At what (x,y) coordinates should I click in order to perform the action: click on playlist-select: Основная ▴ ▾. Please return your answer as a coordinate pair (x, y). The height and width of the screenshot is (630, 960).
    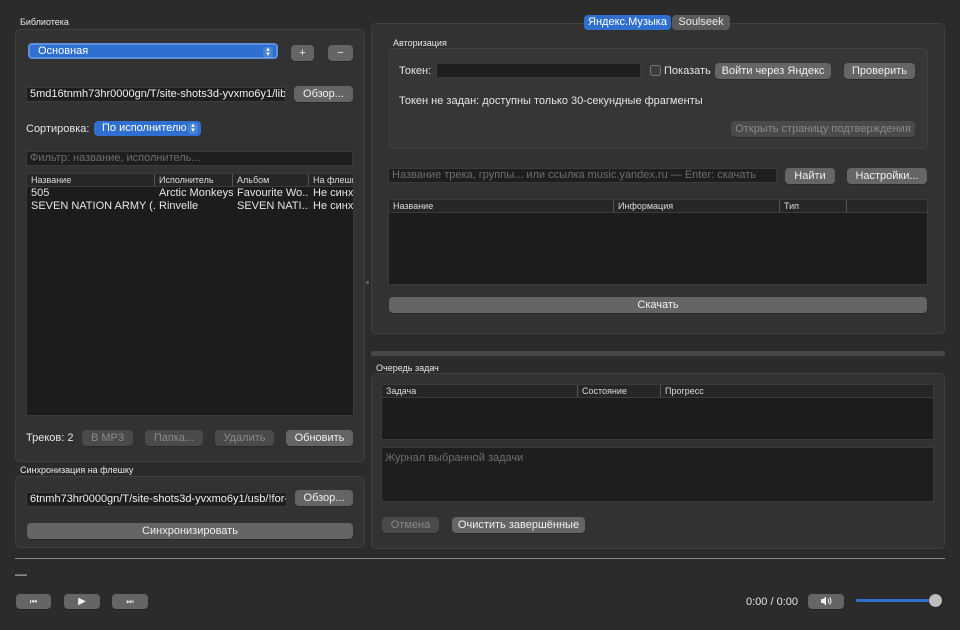
    Looking at the image, I should click on (153, 51).